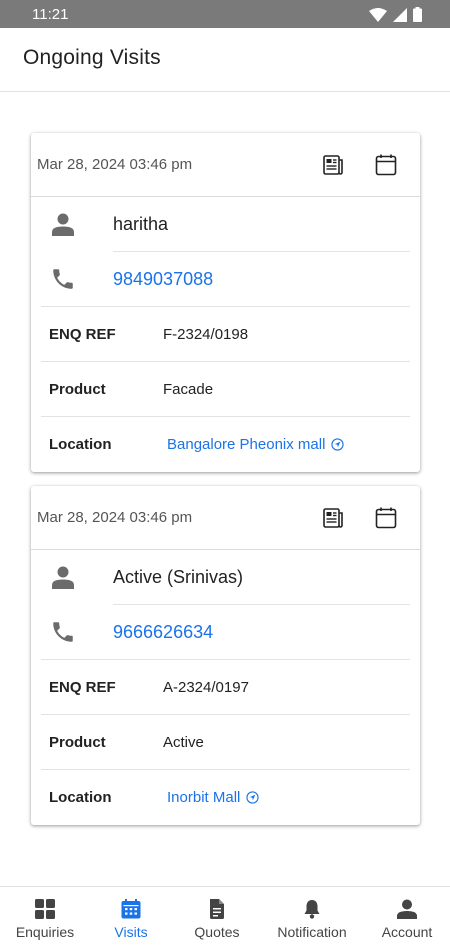 Image resolution: width=450 pixels, height=950 pixels. I want to click on visit-name: Active (Srinivas), so click(178, 577).